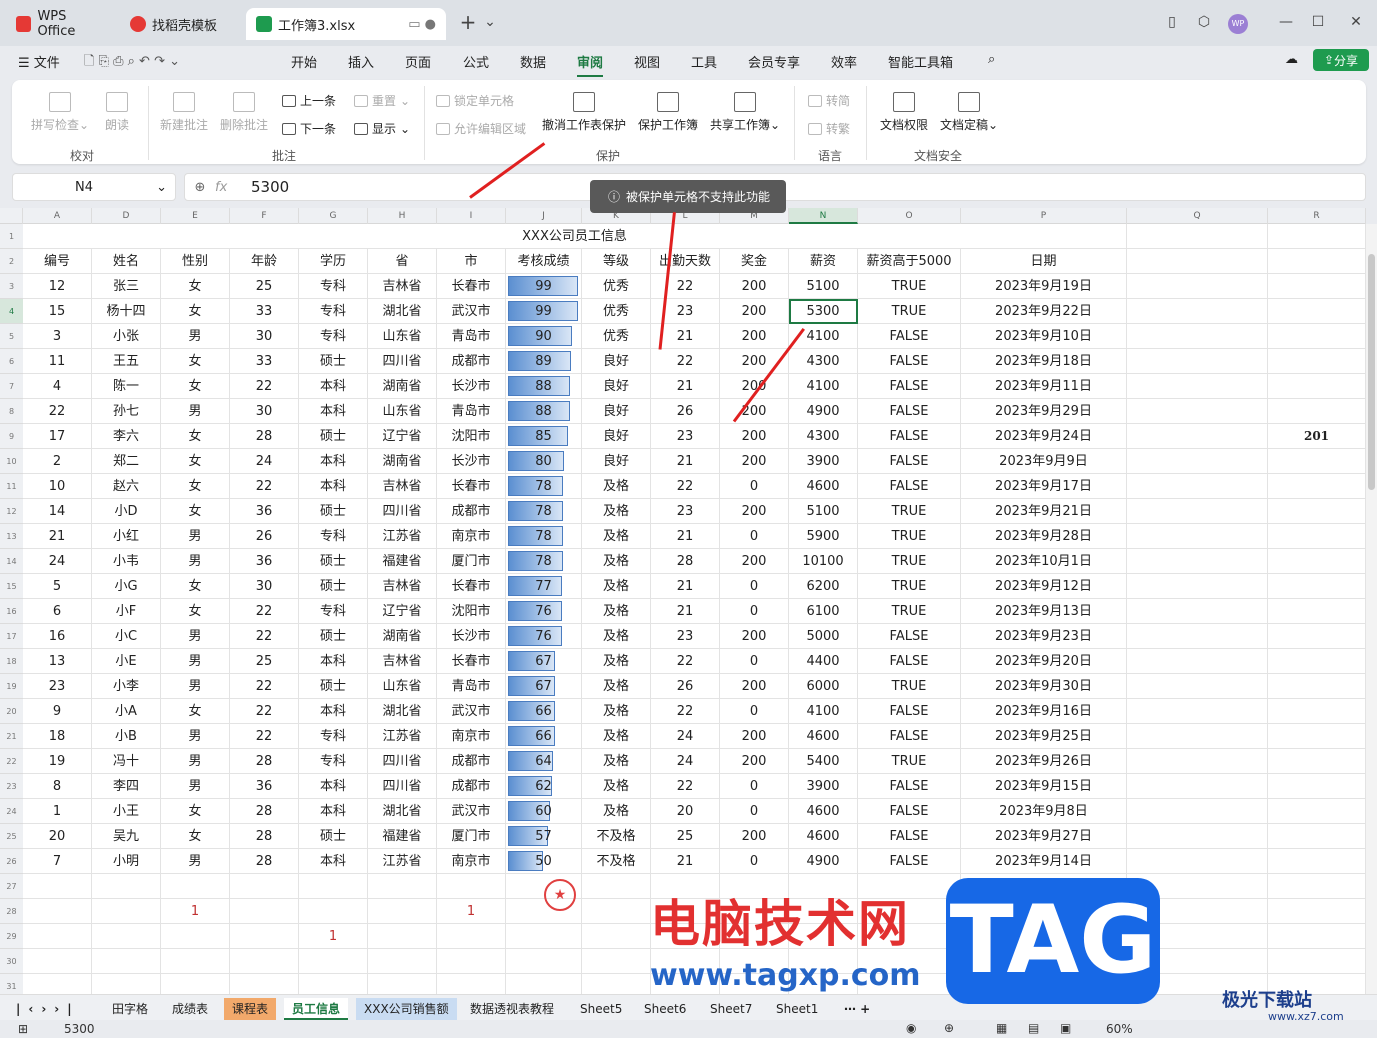 Image resolution: width=1377 pixels, height=1038 pixels. I want to click on more-sheets-icon: ⋯ +, so click(857, 1009).